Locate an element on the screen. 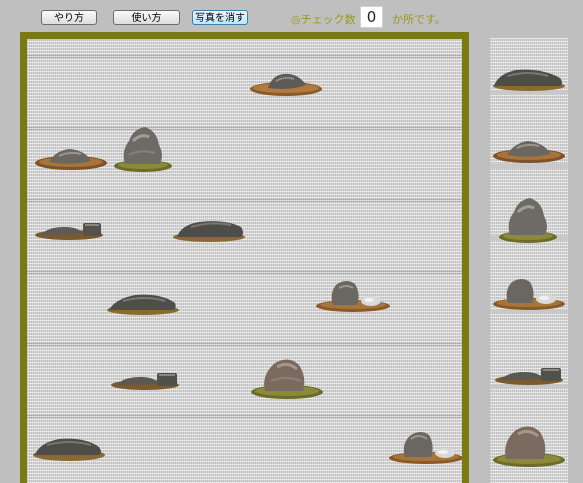 Image resolution: width=583 pixels, height=483 pixels. palette-stones is located at coordinates (529, 268).